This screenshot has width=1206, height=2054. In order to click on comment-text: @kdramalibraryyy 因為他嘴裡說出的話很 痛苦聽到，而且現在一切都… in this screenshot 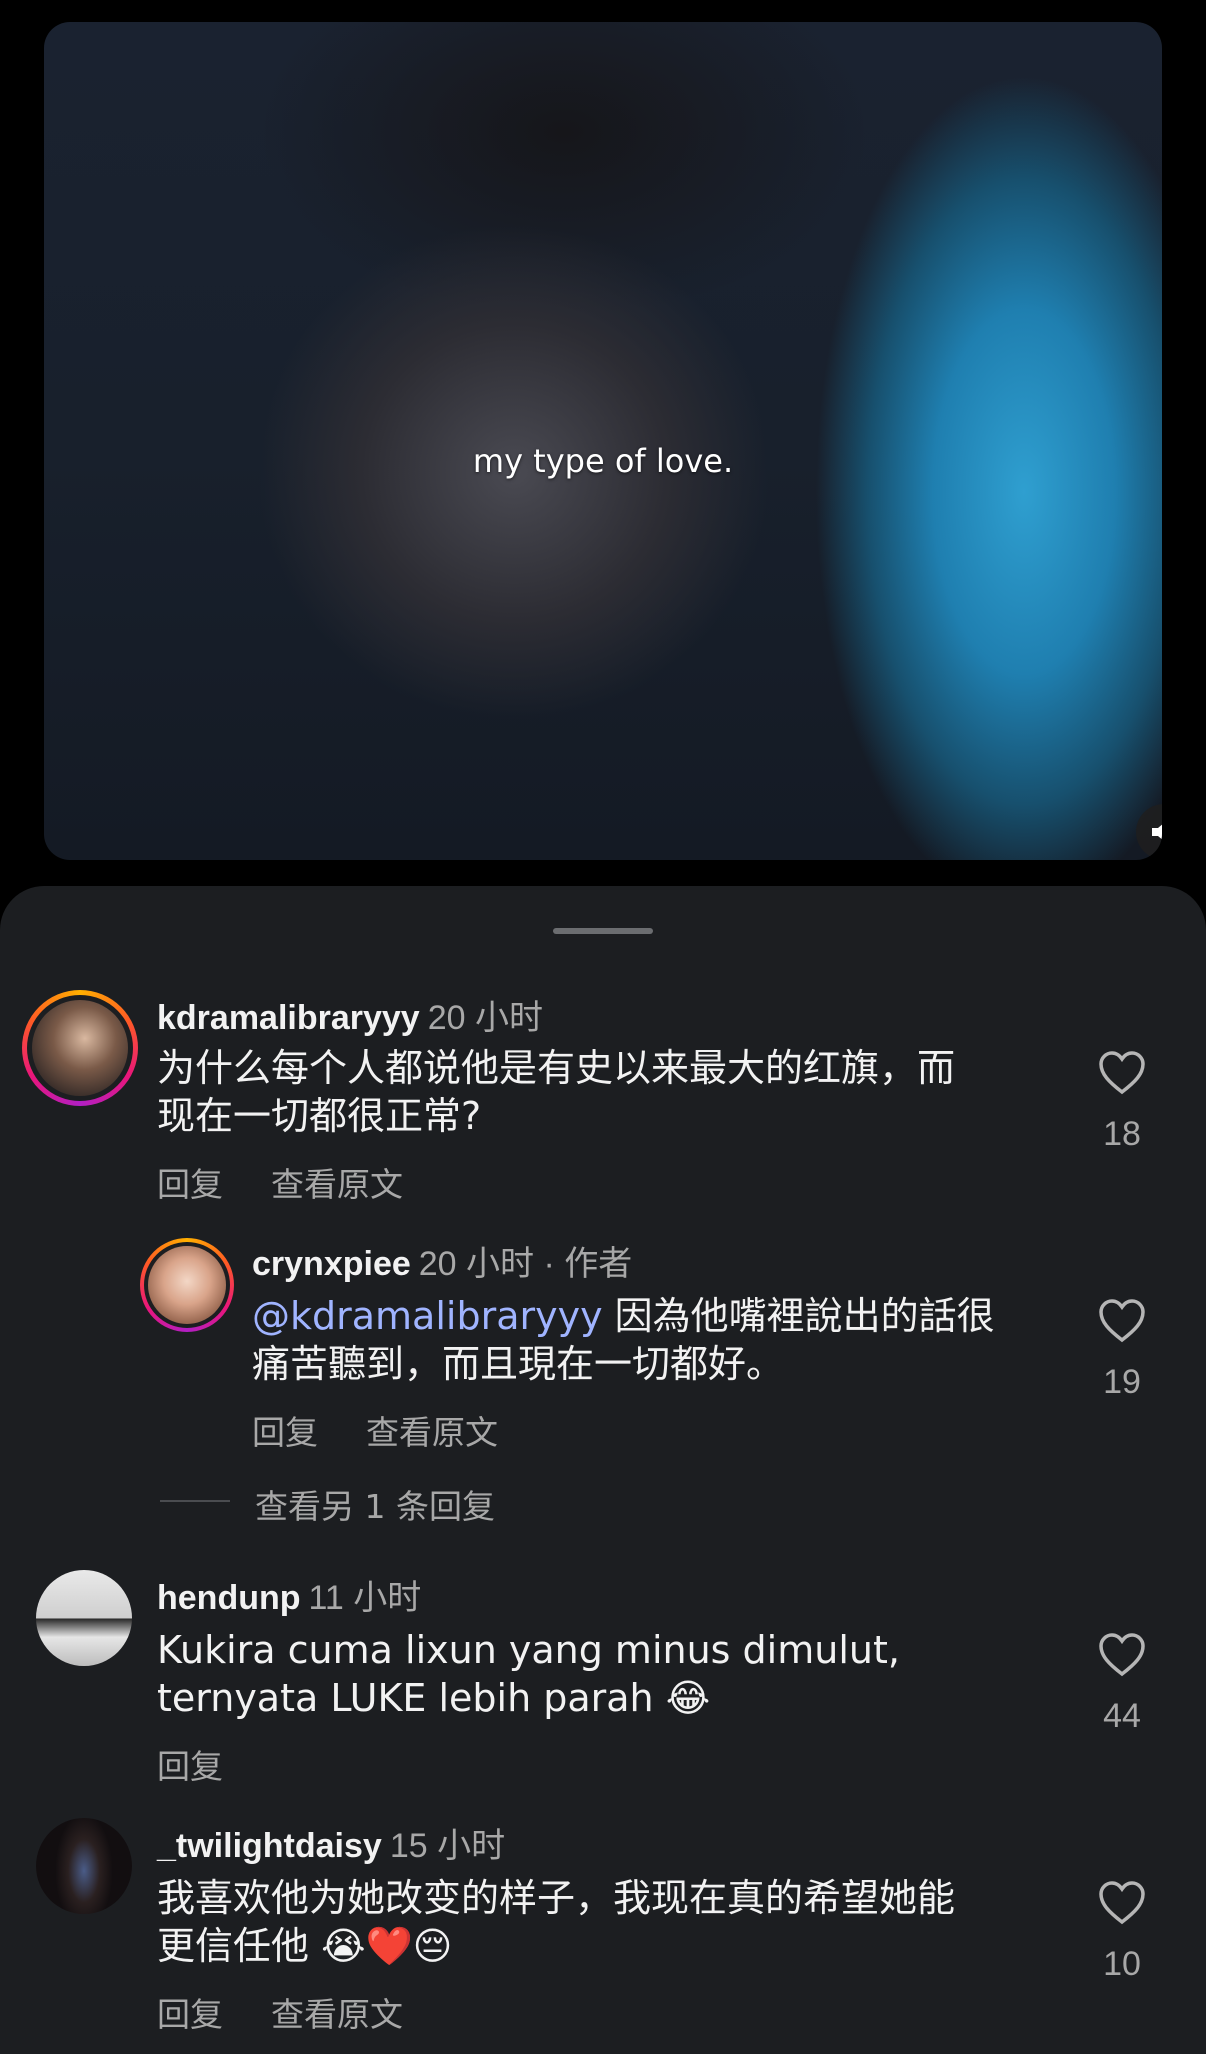, I will do `click(623, 1340)`.